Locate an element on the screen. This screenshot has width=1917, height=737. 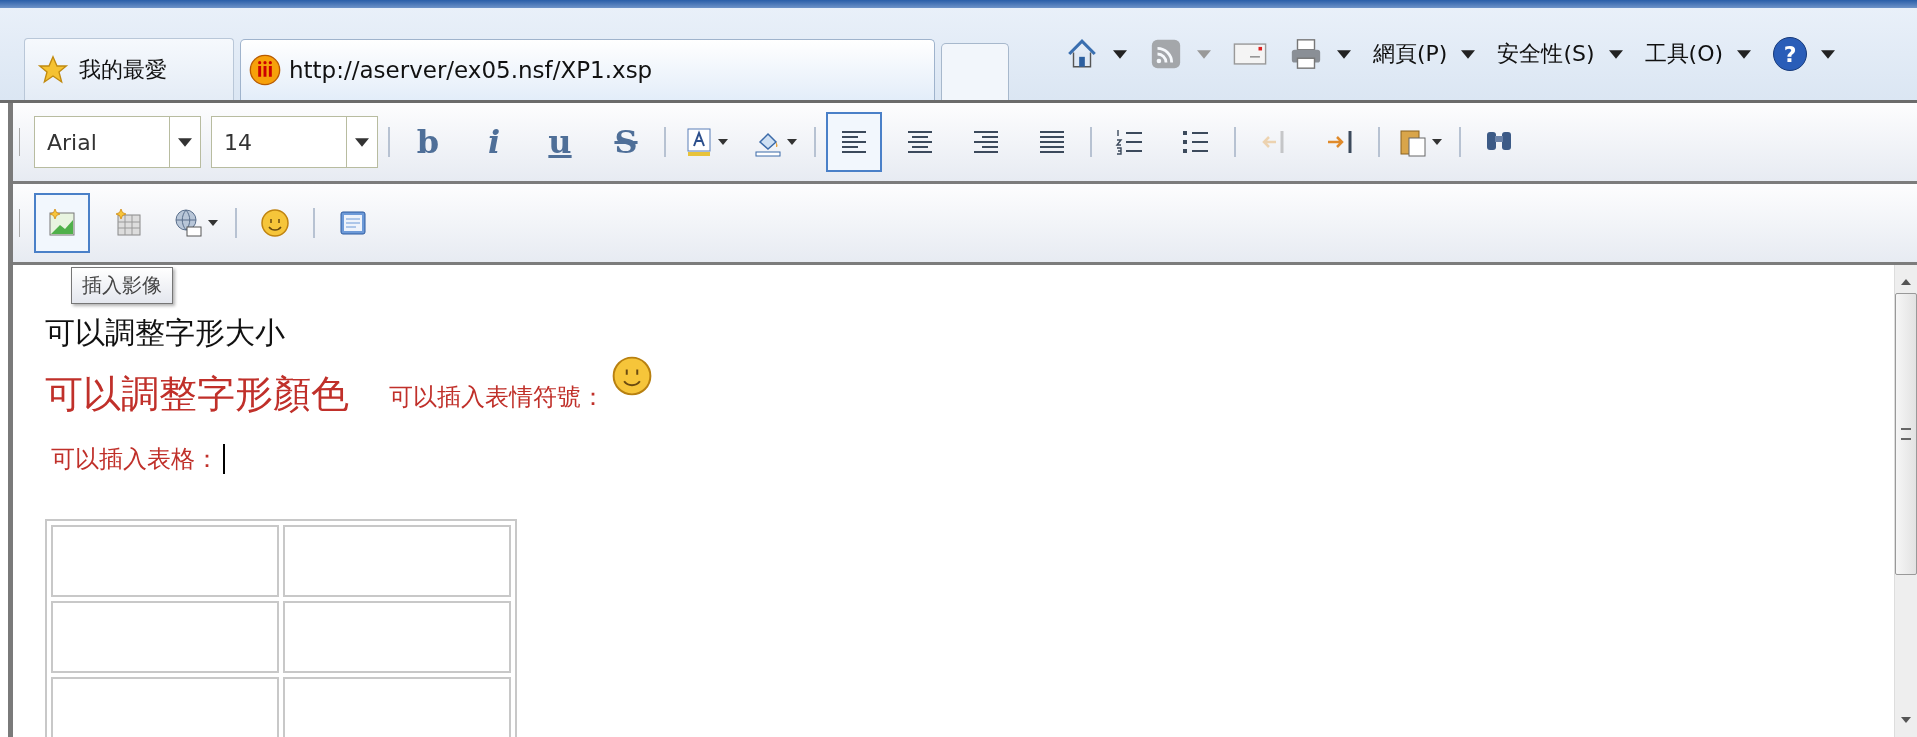
image-icon is located at coordinates (62, 223).